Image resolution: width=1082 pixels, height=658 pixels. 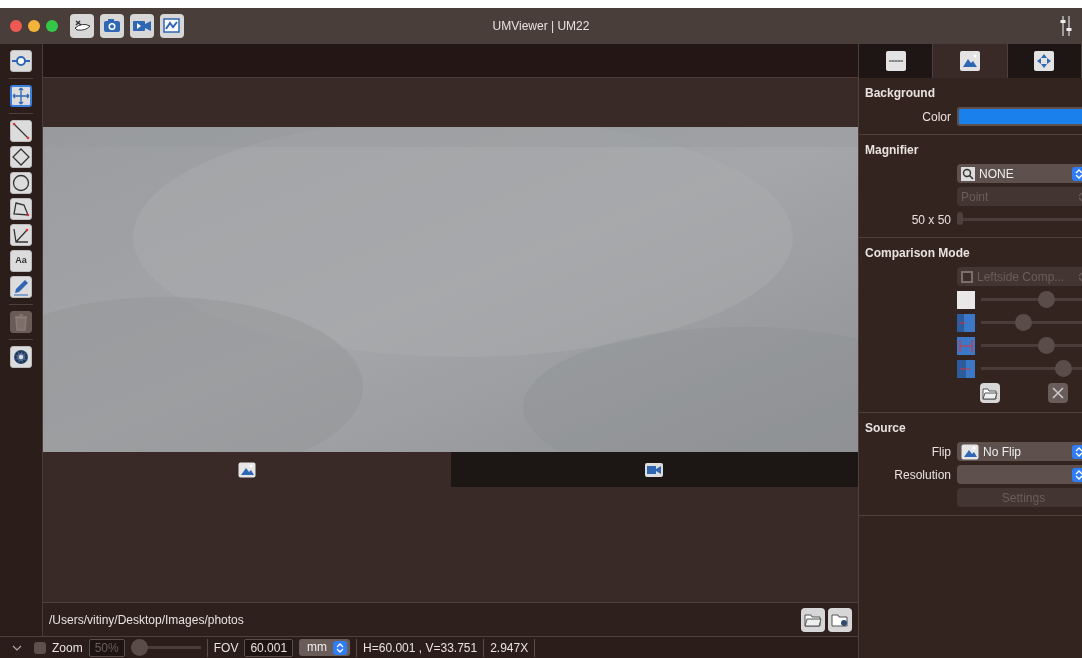 I want to click on section-heading: Magnifier, so click(x=892, y=150).